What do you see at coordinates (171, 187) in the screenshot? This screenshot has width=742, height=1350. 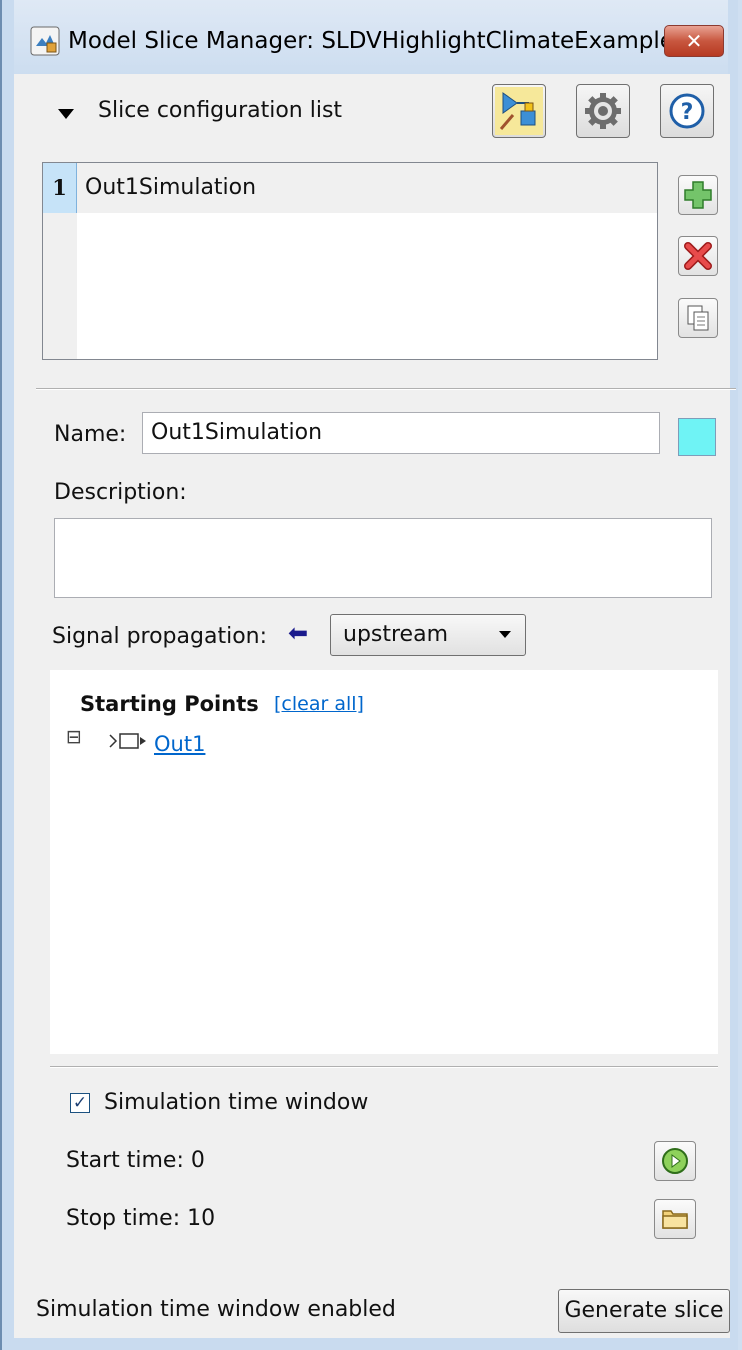 I see `list-item-name: Out1Simulation` at bounding box center [171, 187].